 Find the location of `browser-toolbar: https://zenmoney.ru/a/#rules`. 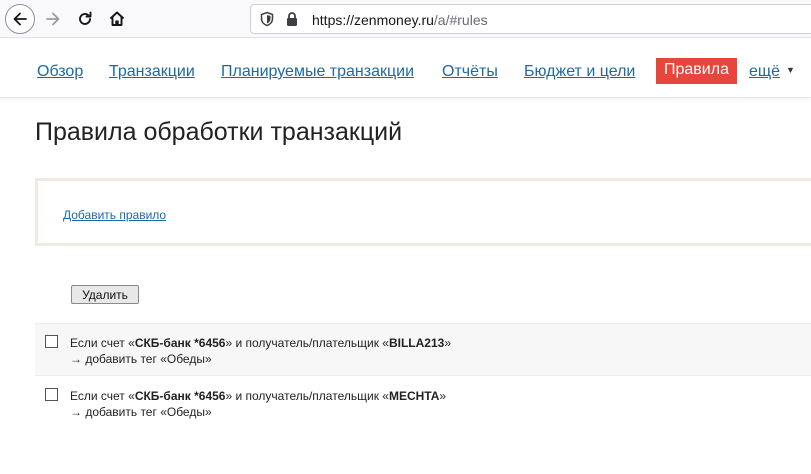

browser-toolbar: https://zenmoney.ru/a/#rules is located at coordinates (405, 19).